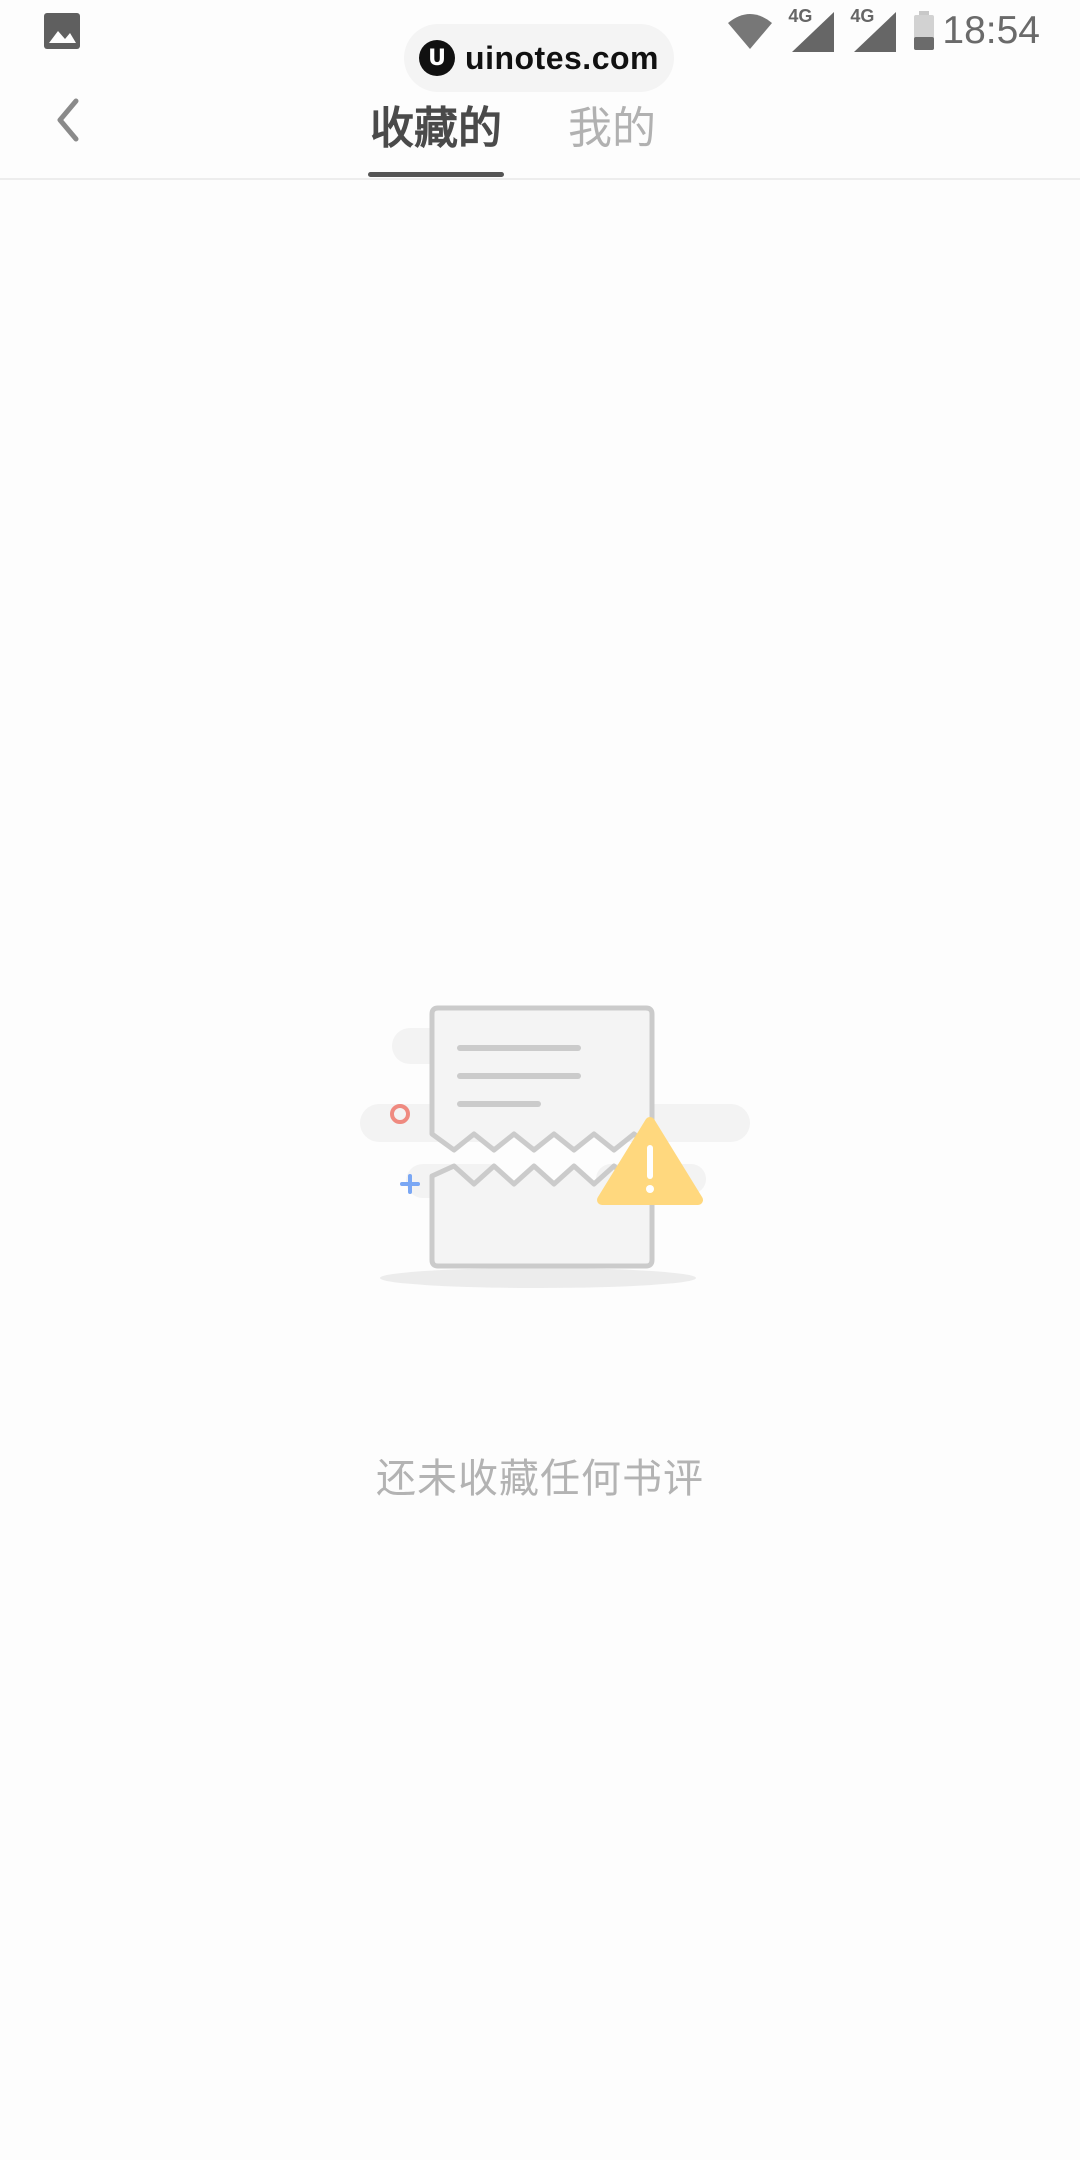  I want to click on tab-favorites: 收藏的, so click(436, 124).